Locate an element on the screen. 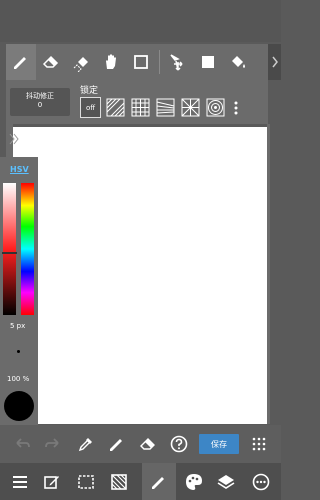 This screenshot has width=320, height=500. settings-button is located at coordinates (261, 482).